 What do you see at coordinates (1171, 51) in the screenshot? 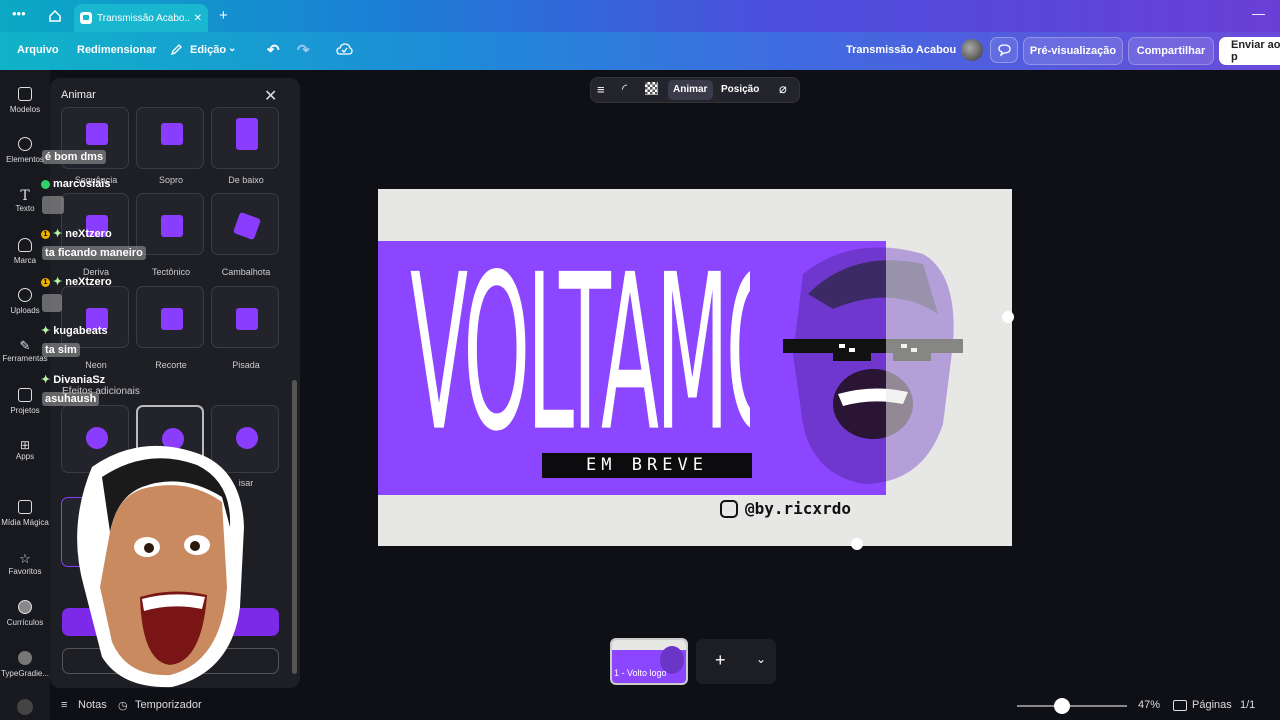
I see `share-button: Compartilhar` at bounding box center [1171, 51].